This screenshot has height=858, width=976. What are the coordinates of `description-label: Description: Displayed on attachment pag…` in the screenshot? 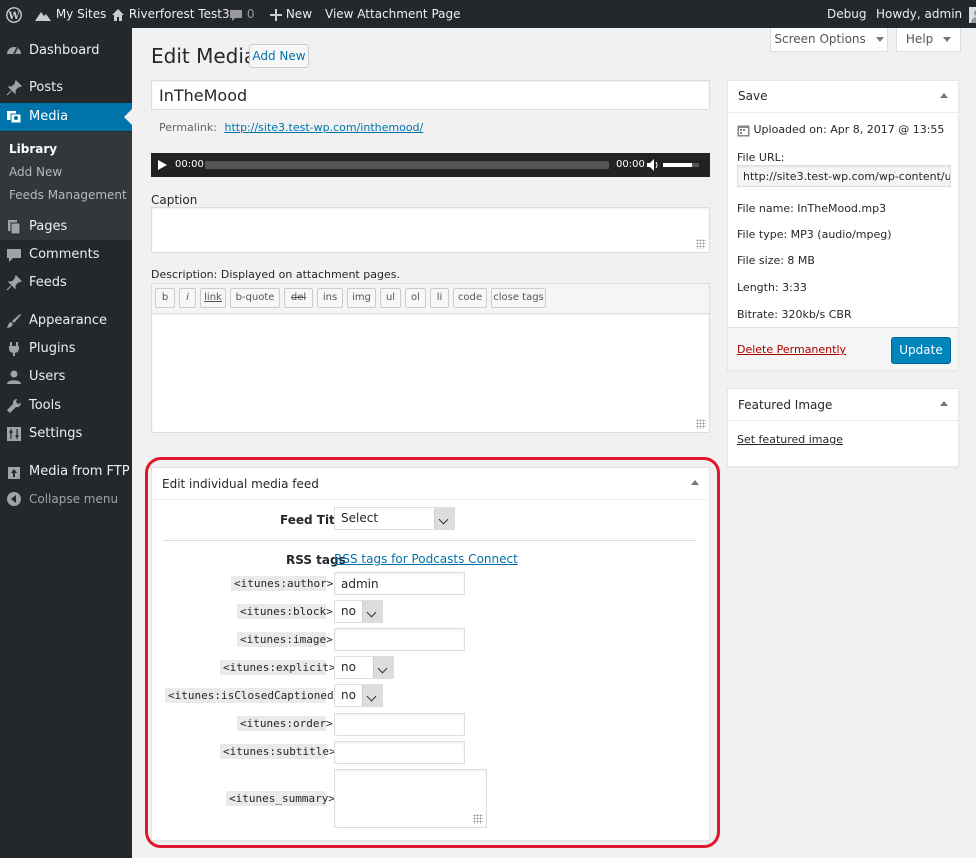 It's located at (275, 274).